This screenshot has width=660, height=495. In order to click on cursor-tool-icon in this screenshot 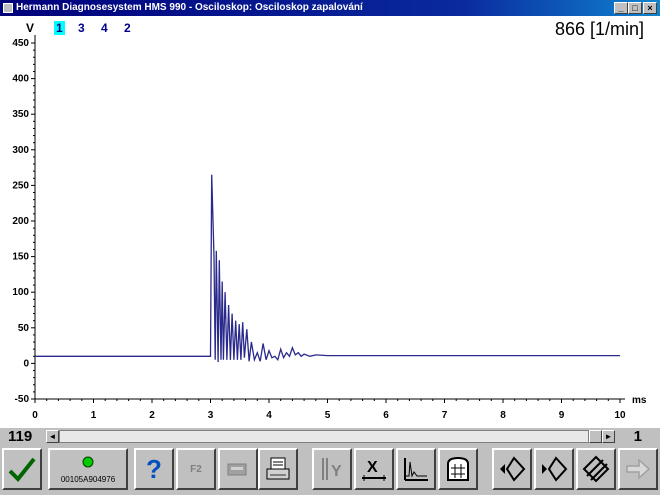, I will do `click(596, 469)`.